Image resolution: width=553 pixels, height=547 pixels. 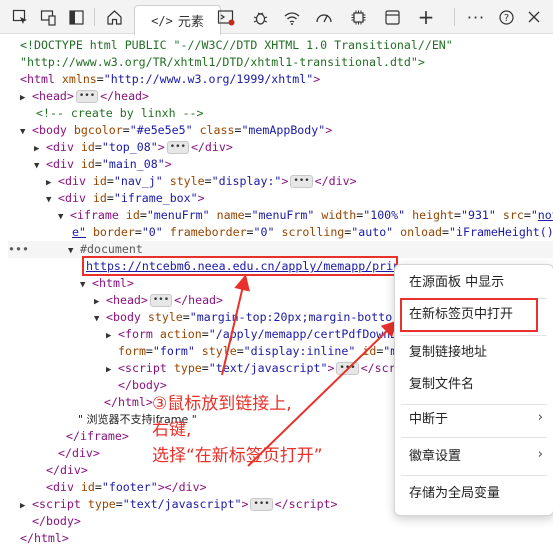 What do you see at coordinates (461, 315) in the screenshot?
I see `menu-item-open-new-tab: 在新标签页中打开` at bounding box center [461, 315].